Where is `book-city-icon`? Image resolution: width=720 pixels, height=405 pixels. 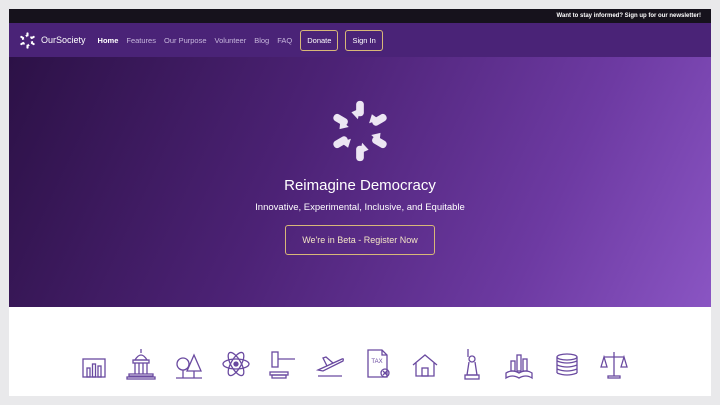 book-city-icon is located at coordinates (519, 364).